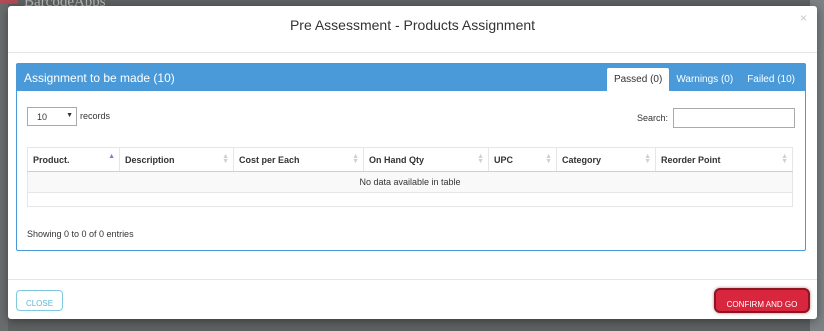 This screenshot has width=824, height=331. Describe the element at coordinates (150, 159) in the screenshot. I see `column-label: Description` at that location.